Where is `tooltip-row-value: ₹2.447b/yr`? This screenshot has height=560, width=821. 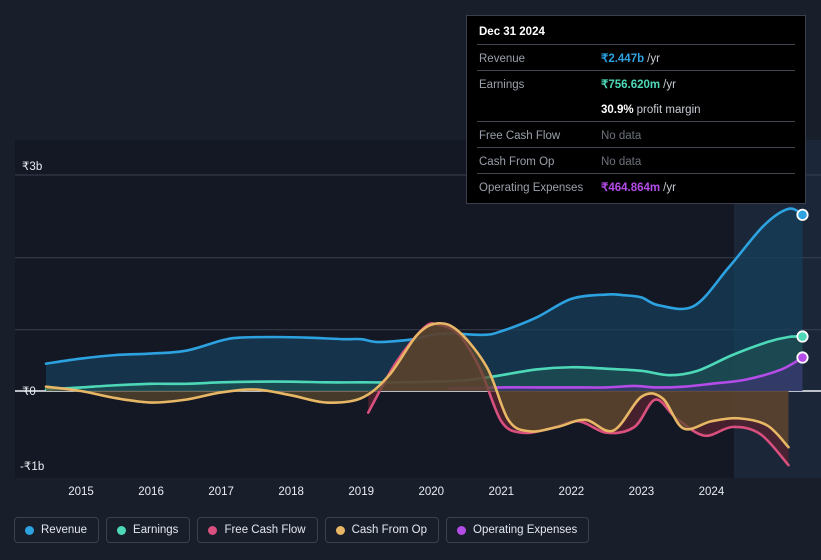 tooltip-row-value: ₹2.447b/yr is located at coordinates (630, 59).